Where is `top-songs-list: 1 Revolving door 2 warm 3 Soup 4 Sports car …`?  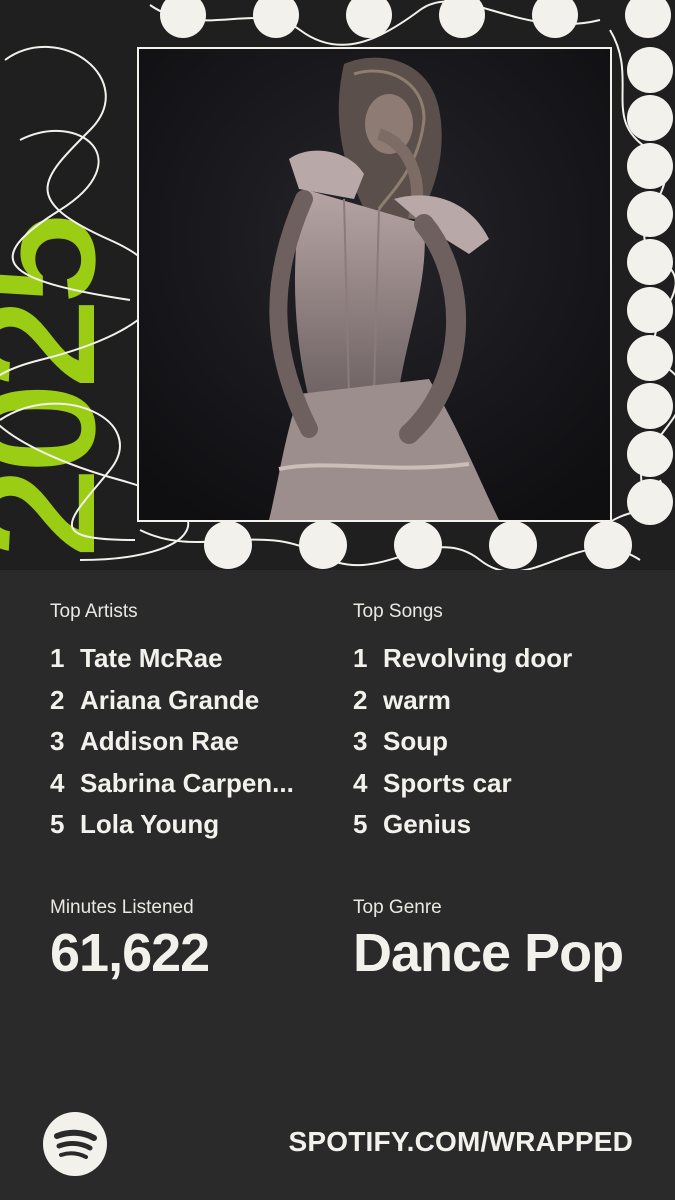 top-songs-list: 1 Revolving door 2 warm 3 Soup 4 Sports car … is located at coordinates (498, 742).